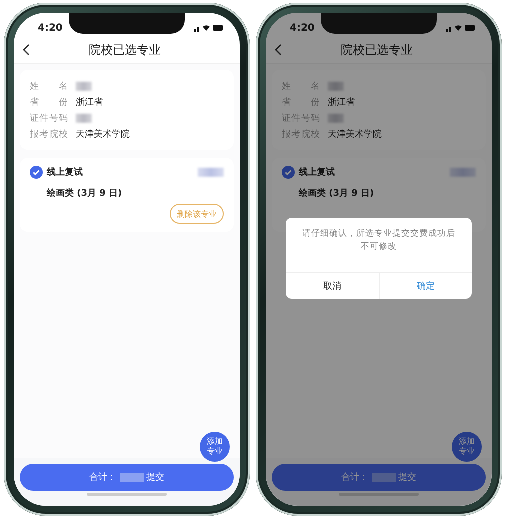 The height and width of the screenshot is (521, 516). Describe the element at coordinates (425, 286) in the screenshot. I see `confirm-button: 确定` at that location.